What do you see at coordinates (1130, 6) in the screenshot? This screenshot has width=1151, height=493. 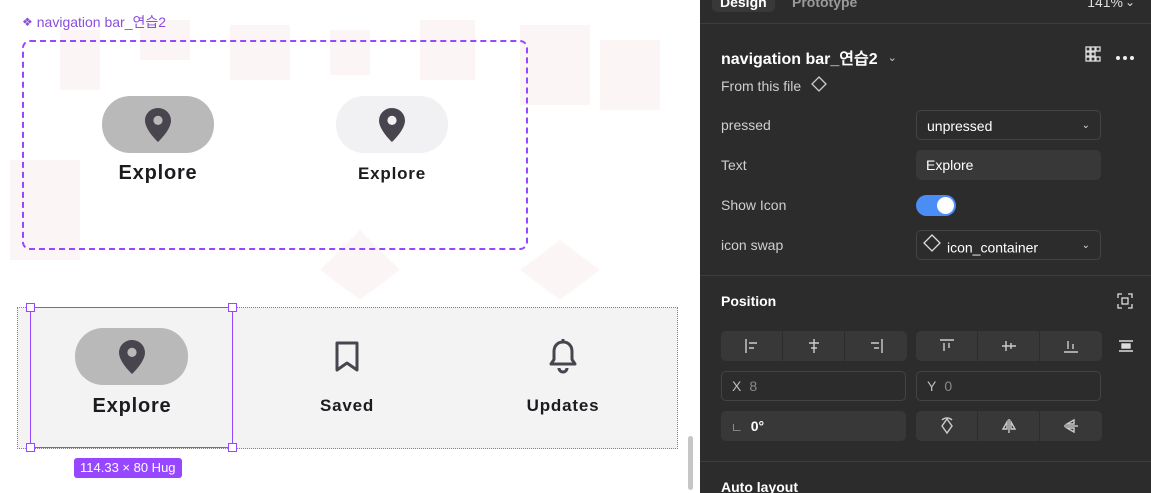 I see `zoom-chevron-icon: ⌄` at bounding box center [1130, 6].